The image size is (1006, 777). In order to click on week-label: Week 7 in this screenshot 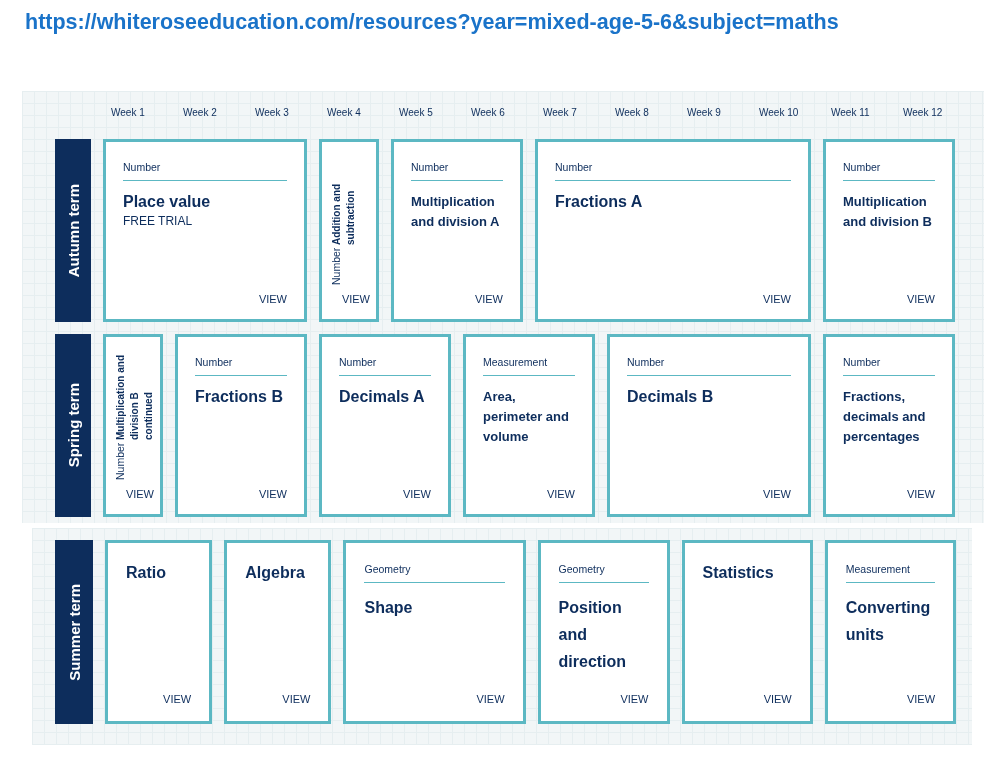, I will do `click(560, 113)`.